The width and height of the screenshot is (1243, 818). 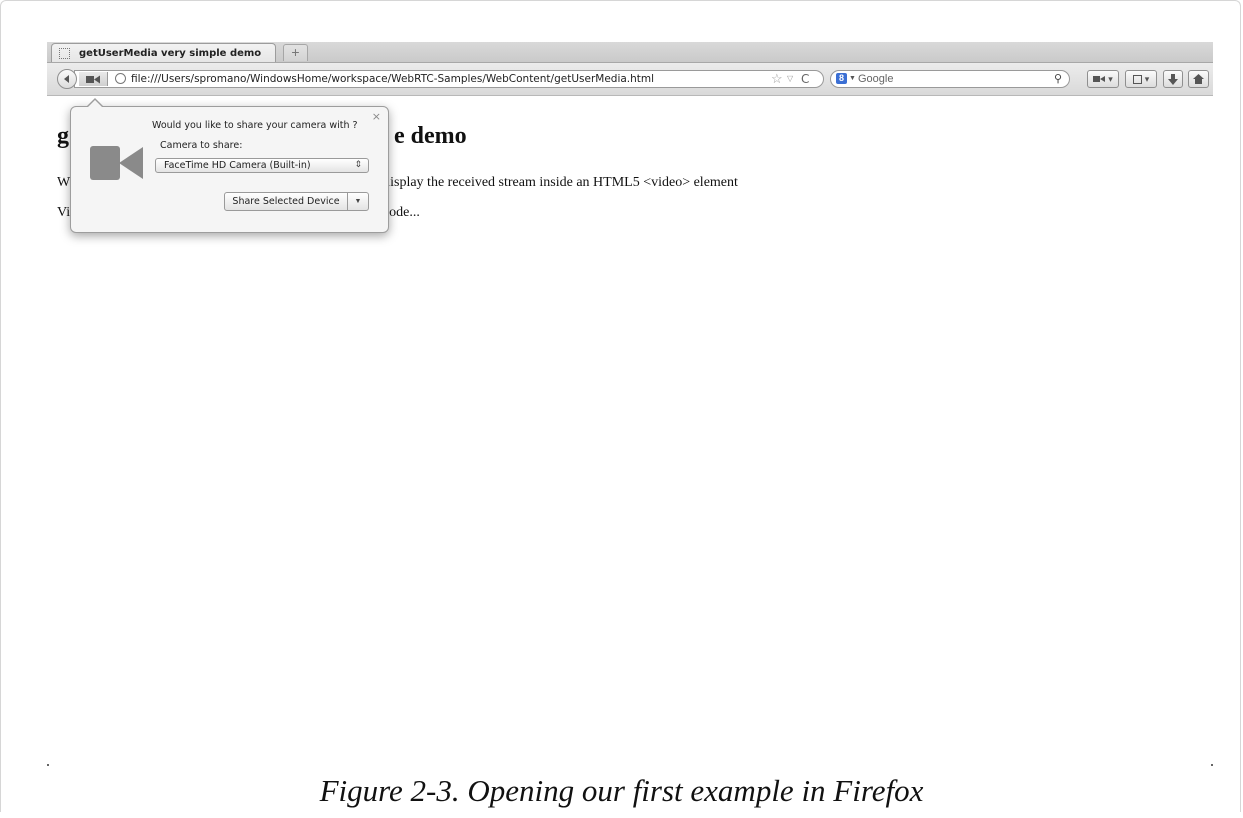 I want to click on camera-select: FaceTime HD Camera (Built-in) ⇕, so click(x=262, y=165).